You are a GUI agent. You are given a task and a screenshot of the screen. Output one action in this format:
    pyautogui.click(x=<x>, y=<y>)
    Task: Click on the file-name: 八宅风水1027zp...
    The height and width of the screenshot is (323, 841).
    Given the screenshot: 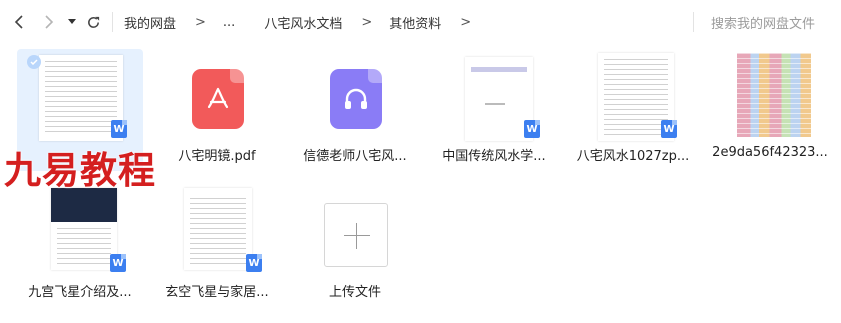 What is the action you would take?
    pyautogui.click(x=633, y=156)
    